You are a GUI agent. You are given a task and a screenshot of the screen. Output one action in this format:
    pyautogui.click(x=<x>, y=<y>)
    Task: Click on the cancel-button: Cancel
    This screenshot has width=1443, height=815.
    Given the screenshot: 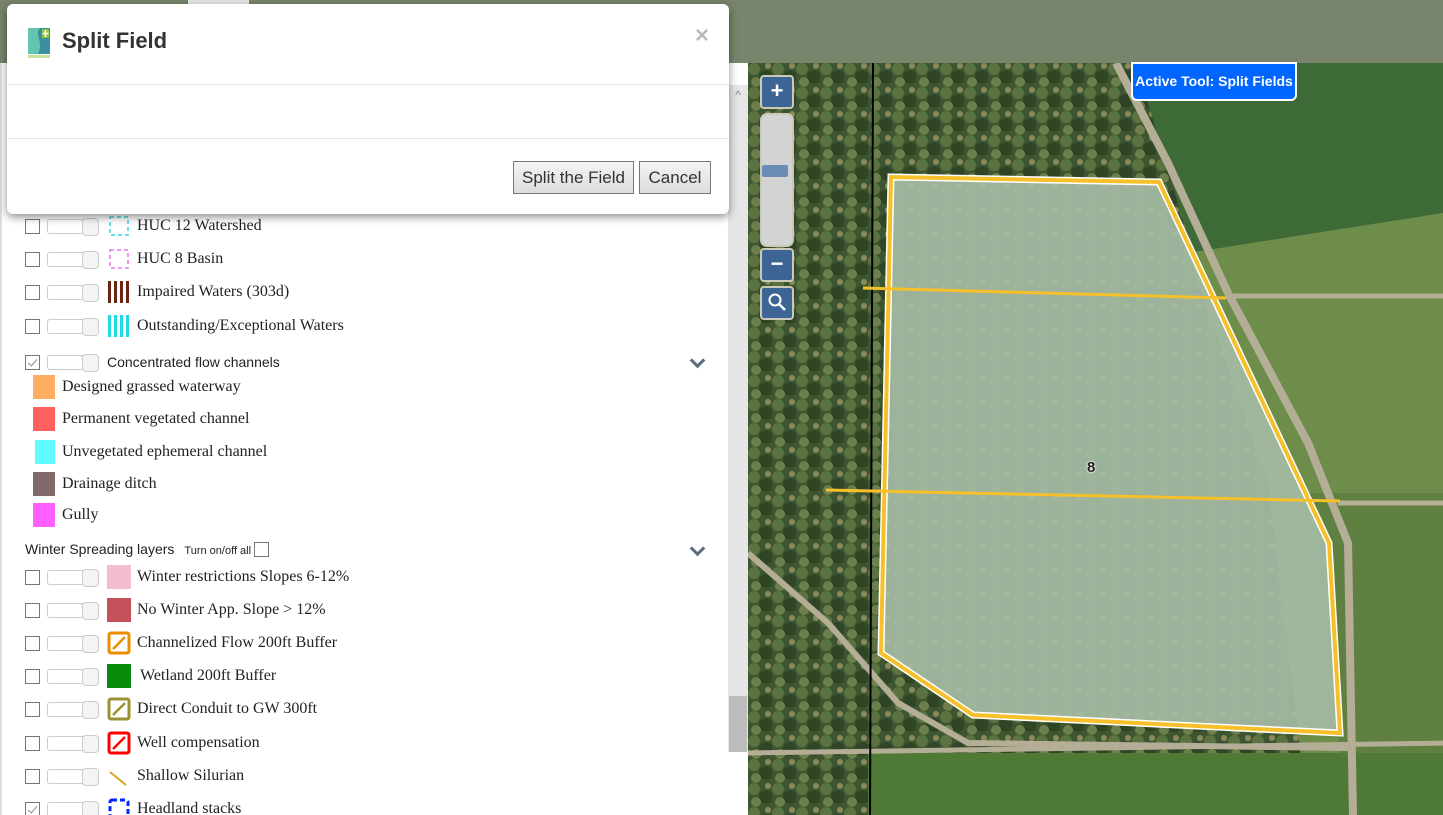 What is the action you would take?
    pyautogui.click(x=675, y=177)
    